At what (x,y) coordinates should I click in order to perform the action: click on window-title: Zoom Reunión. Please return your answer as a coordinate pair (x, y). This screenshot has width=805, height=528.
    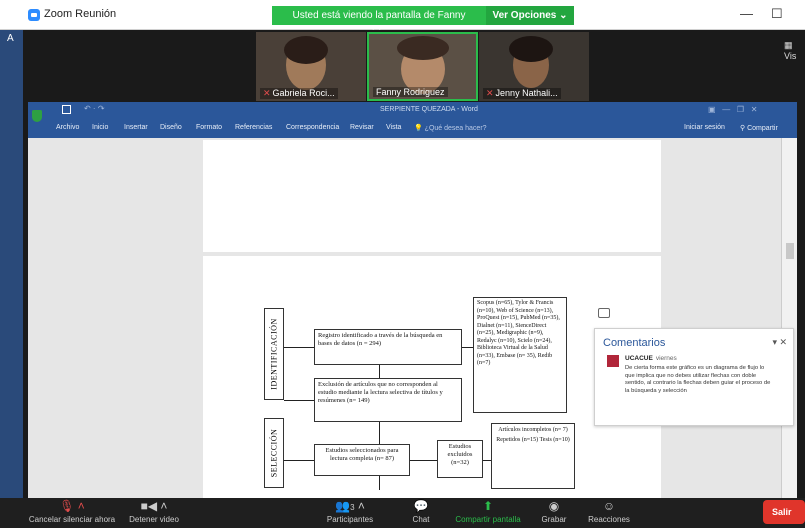
    Looking at the image, I should click on (80, 14).